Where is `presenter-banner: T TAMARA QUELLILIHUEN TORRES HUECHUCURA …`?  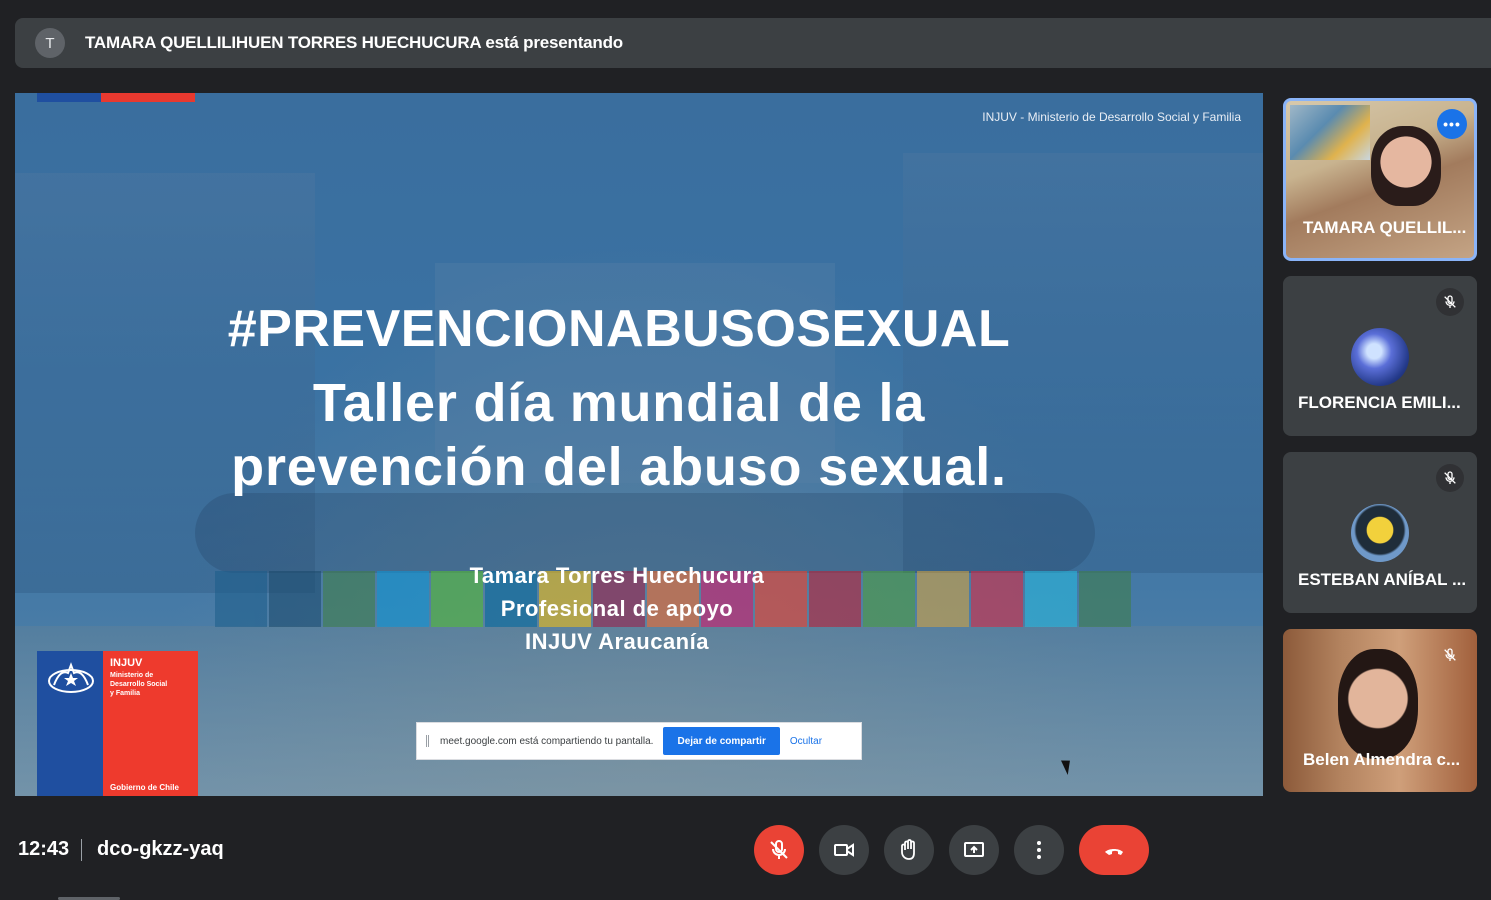 presenter-banner: T TAMARA QUELLILIHUEN TORRES HUECHUCURA … is located at coordinates (753, 43).